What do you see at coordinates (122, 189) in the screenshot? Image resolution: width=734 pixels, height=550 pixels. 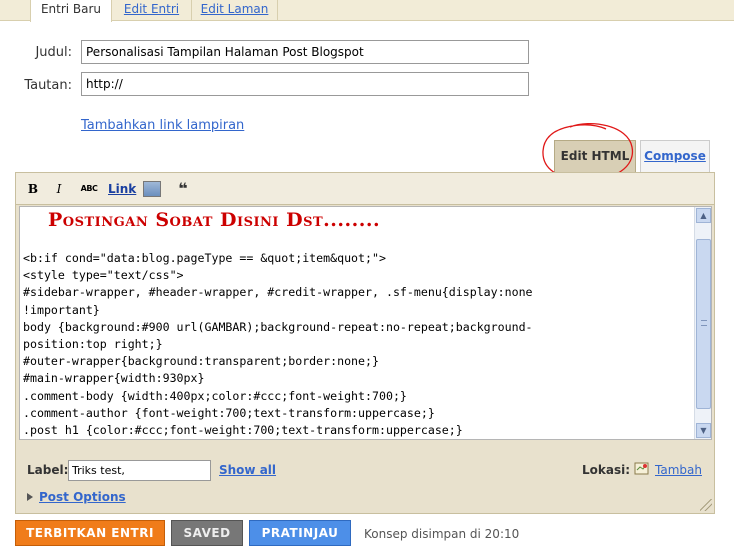 I see `link-button: Link` at bounding box center [122, 189].